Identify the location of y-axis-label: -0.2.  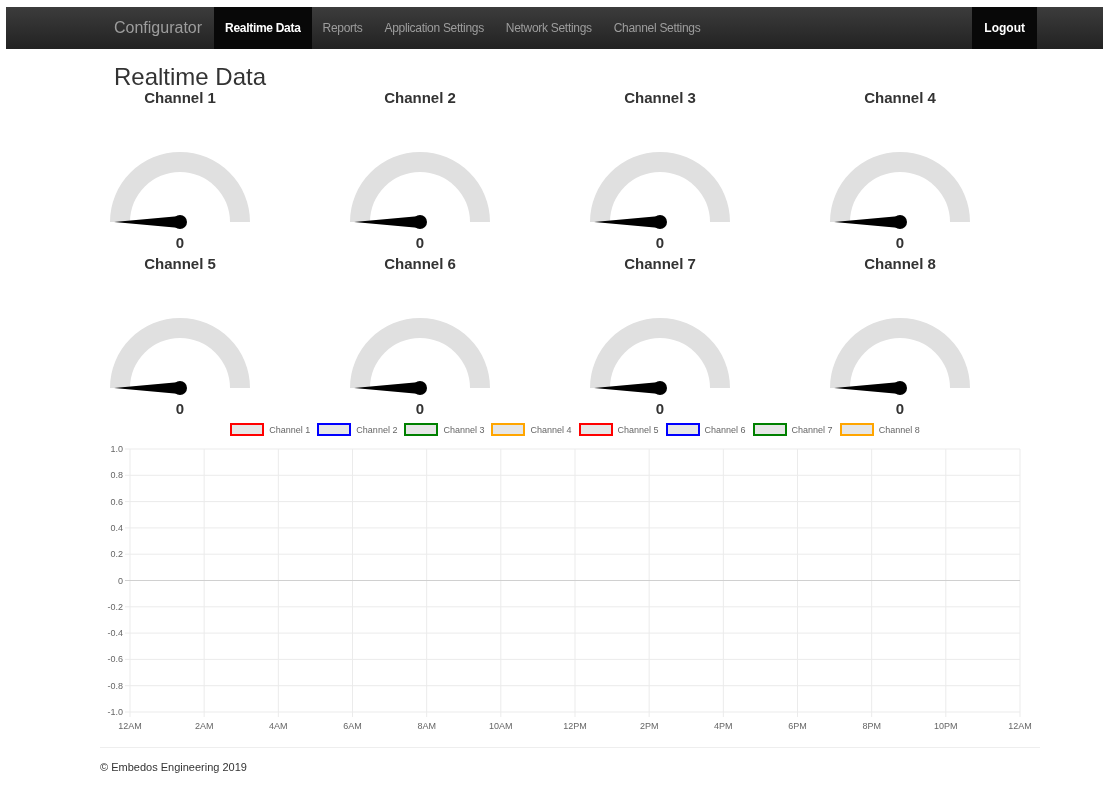
(115, 606).